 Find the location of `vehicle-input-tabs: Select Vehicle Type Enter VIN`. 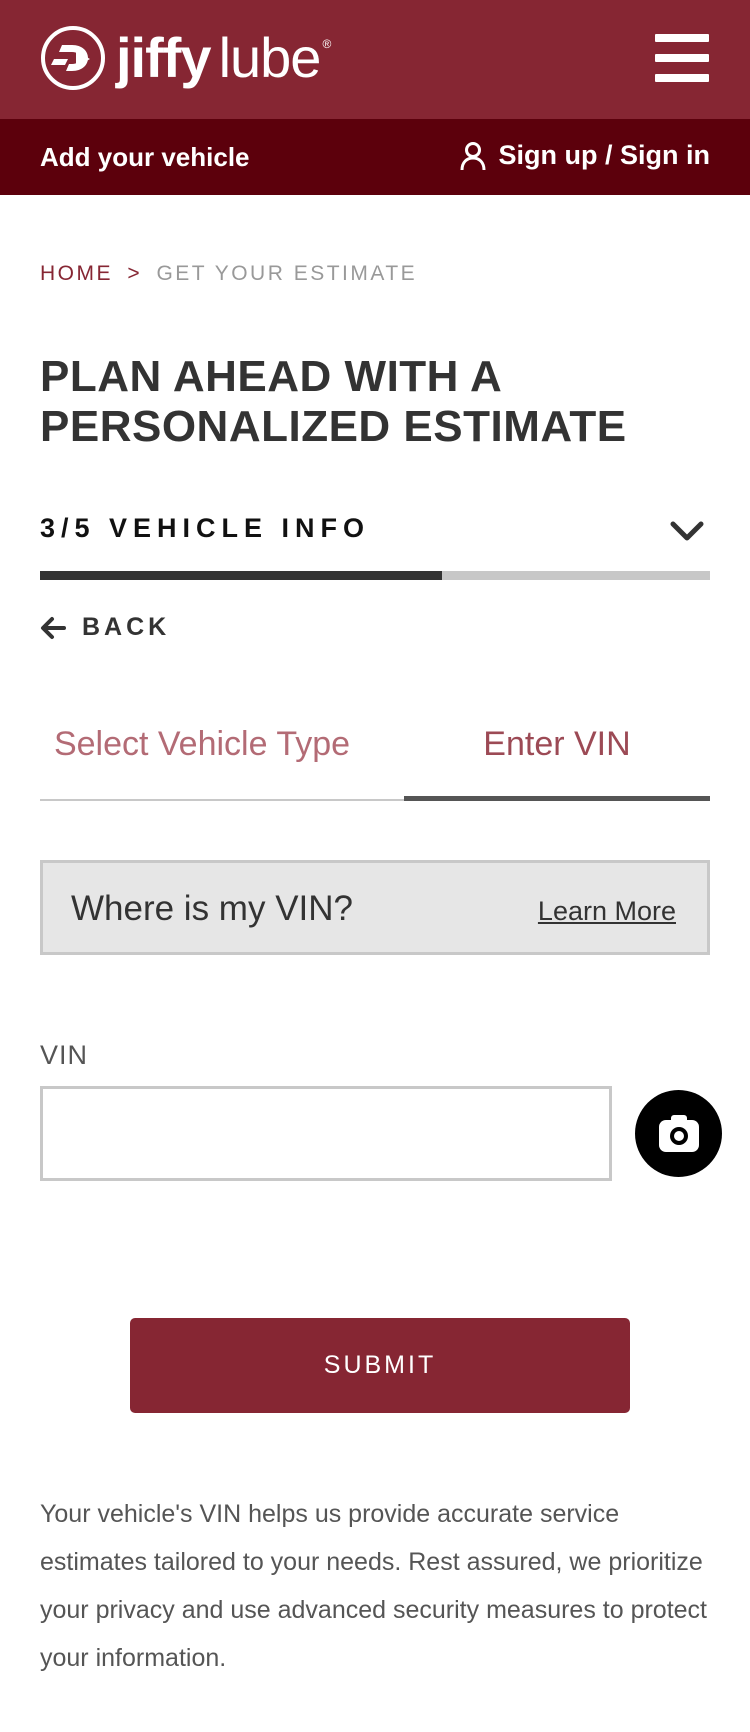

vehicle-input-tabs: Select Vehicle Type Enter VIN is located at coordinates (375, 763).